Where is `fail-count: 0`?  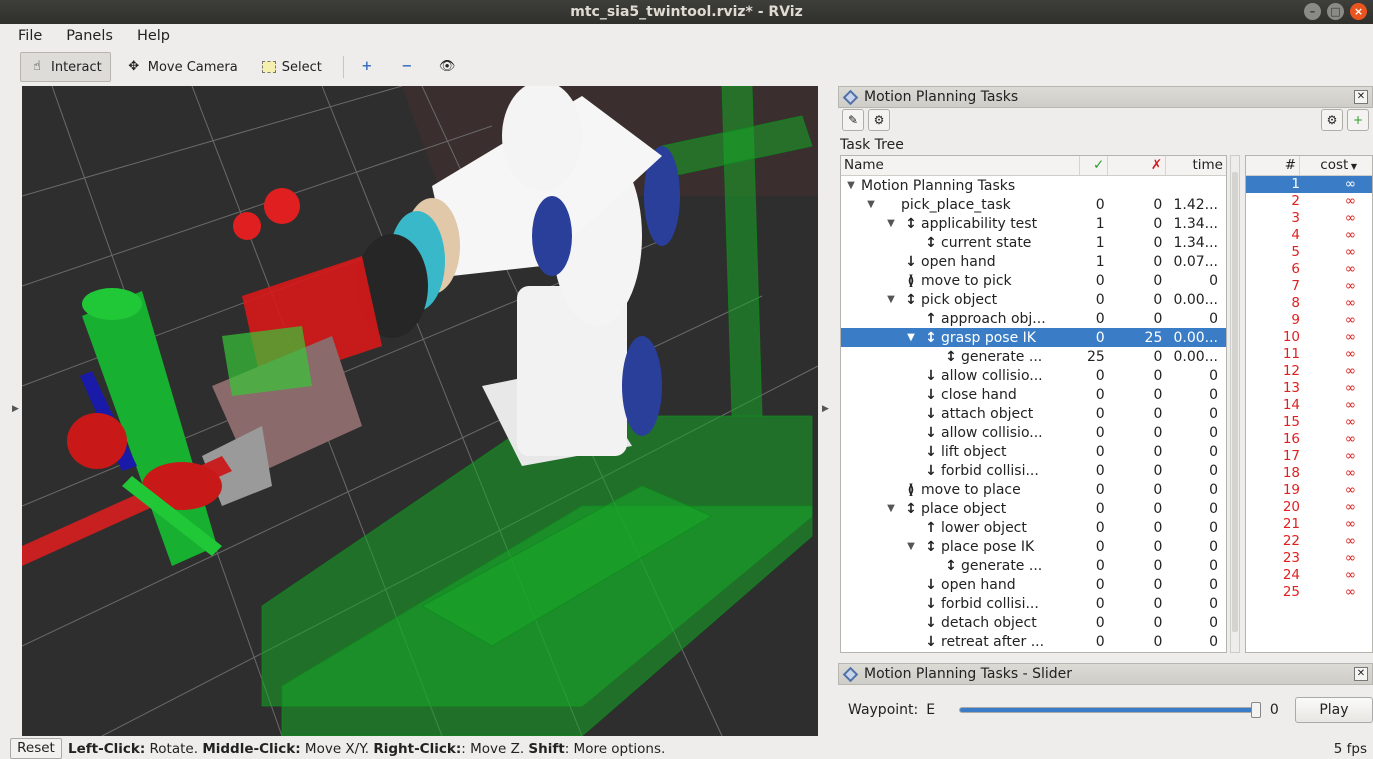 fail-count: 0 is located at coordinates (1158, 451).